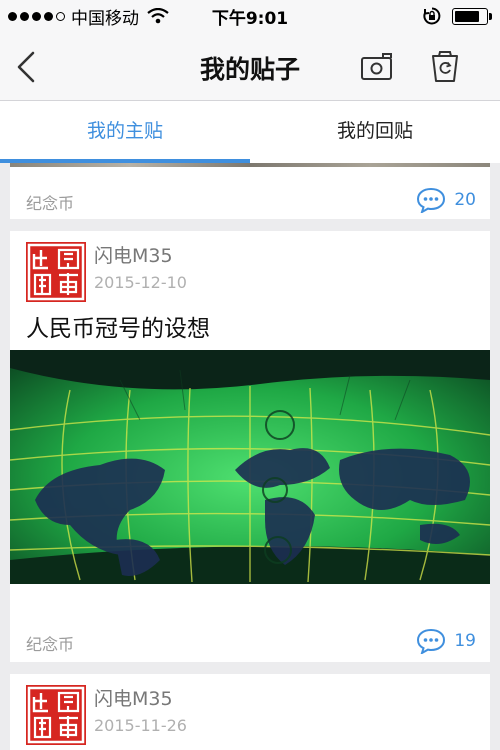 The image size is (500, 750). I want to click on post-date: 2015-12-10, so click(140, 282).